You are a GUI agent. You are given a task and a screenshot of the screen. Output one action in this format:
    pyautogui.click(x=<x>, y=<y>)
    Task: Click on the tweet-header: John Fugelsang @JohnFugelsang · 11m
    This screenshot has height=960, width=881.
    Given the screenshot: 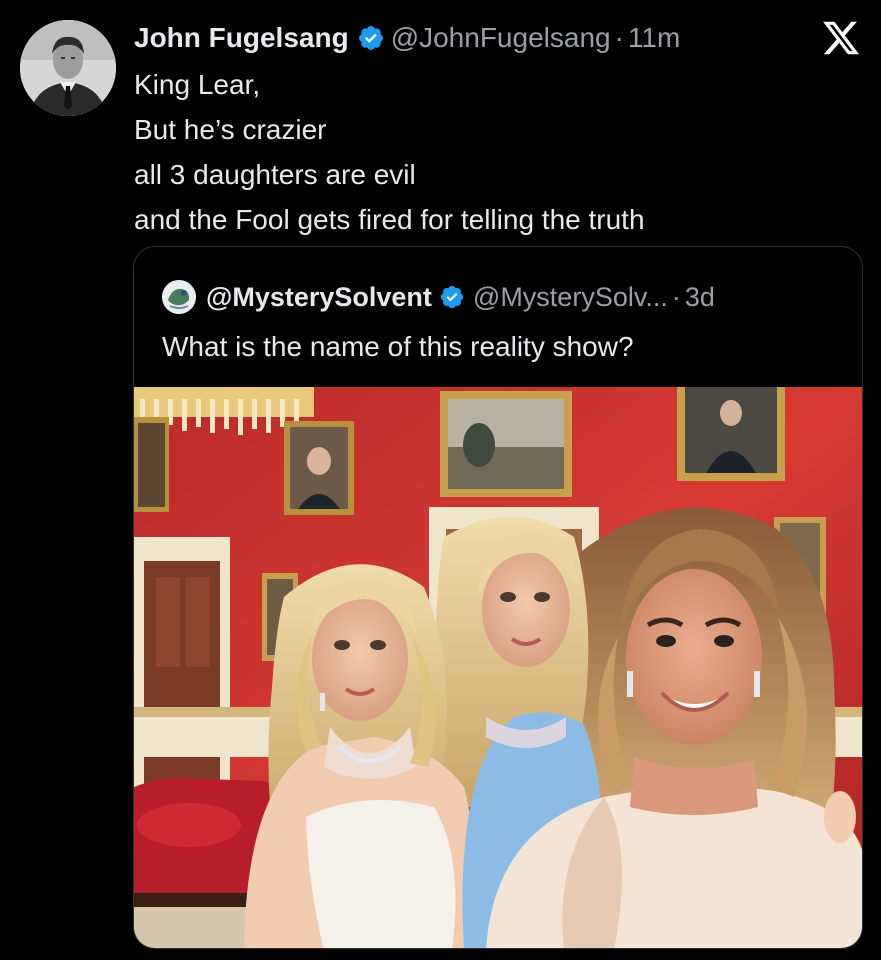 What is the action you would take?
    pyautogui.click(x=407, y=38)
    